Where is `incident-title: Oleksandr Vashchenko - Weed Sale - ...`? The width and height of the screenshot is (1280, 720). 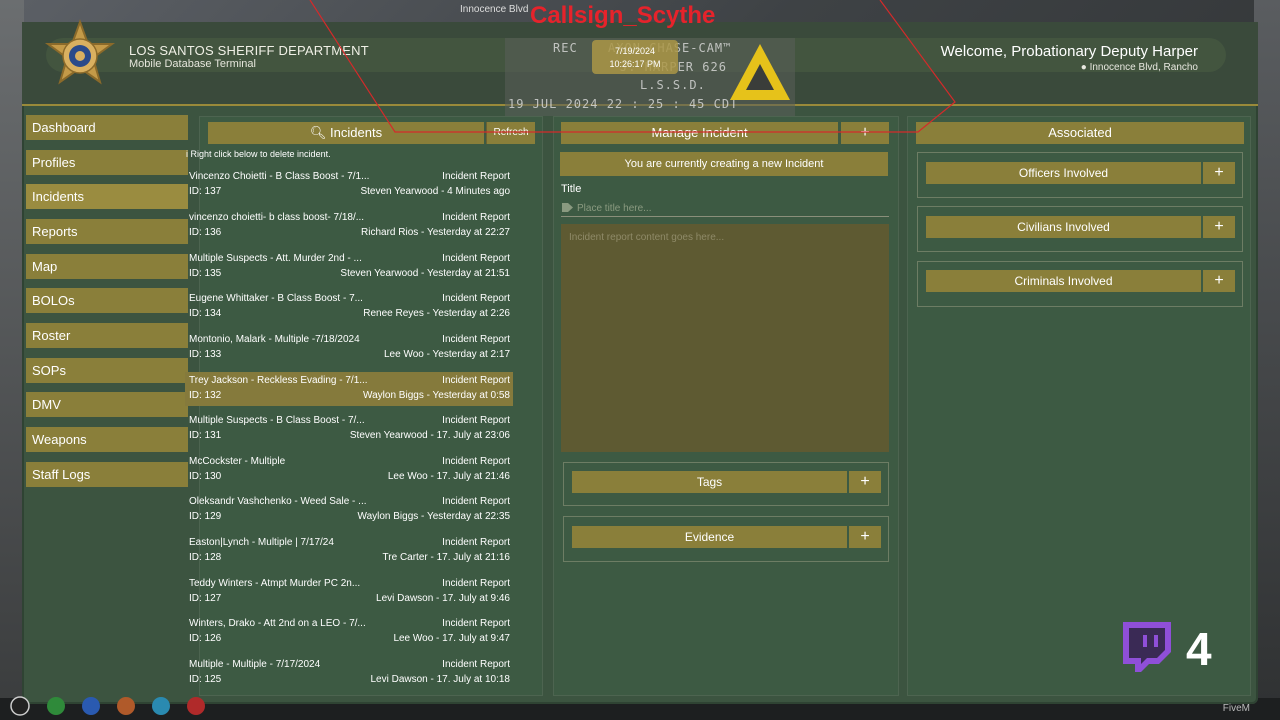
incident-title: Oleksandr Vashchenko - Weed Sale - ... is located at coordinates (278, 501).